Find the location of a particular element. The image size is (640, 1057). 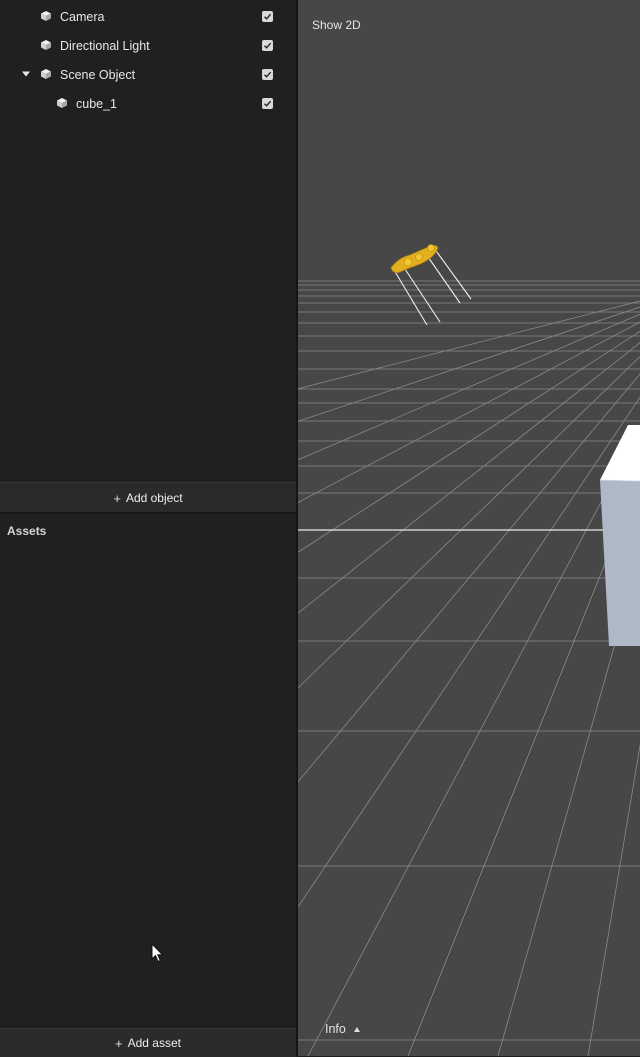

info-label: Info is located at coordinates (335, 1029).